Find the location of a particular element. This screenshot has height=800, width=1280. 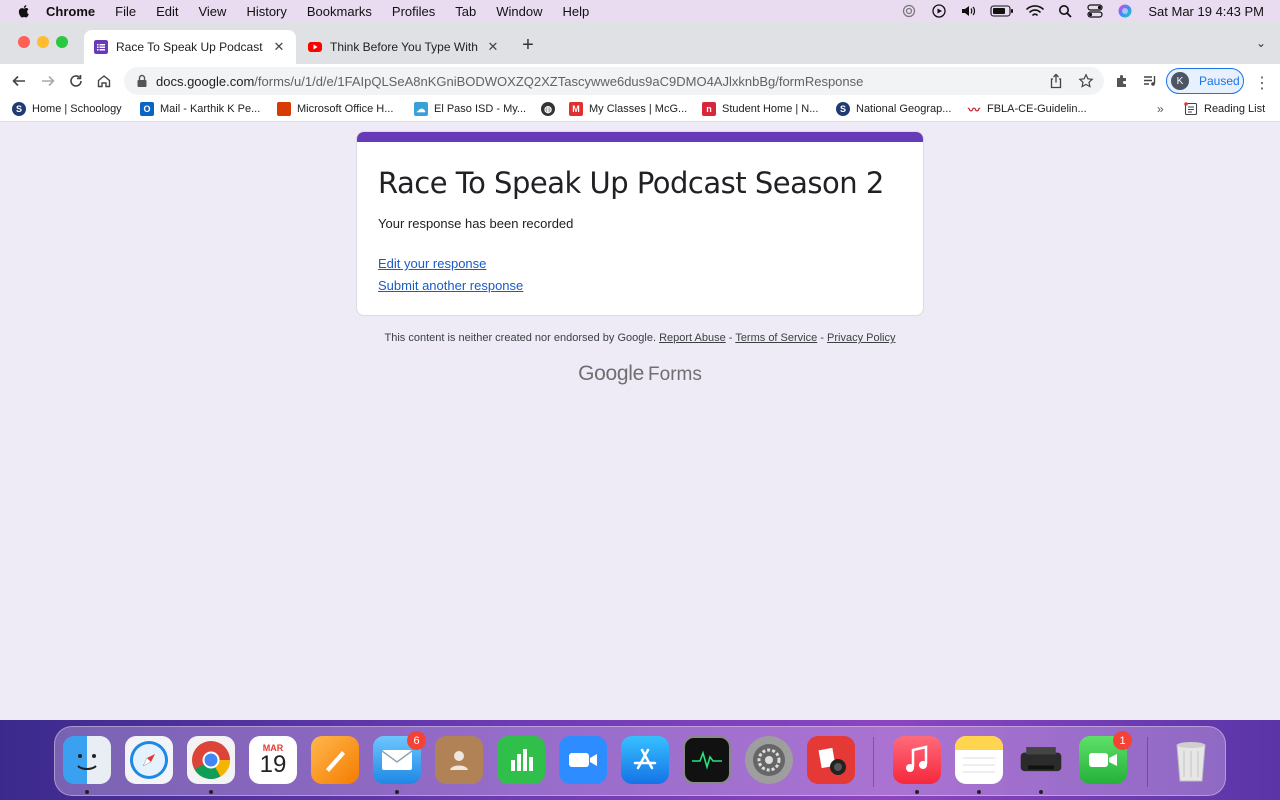

mail-icon: 6 is located at coordinates (399, 757).